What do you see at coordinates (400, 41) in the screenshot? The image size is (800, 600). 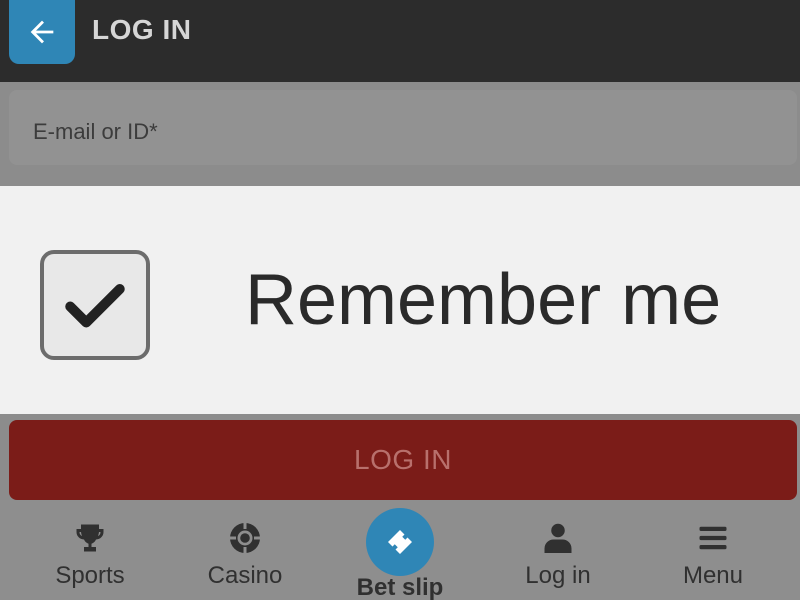 I see `top-bar: LOG IN` at bounding box center [400, 41].